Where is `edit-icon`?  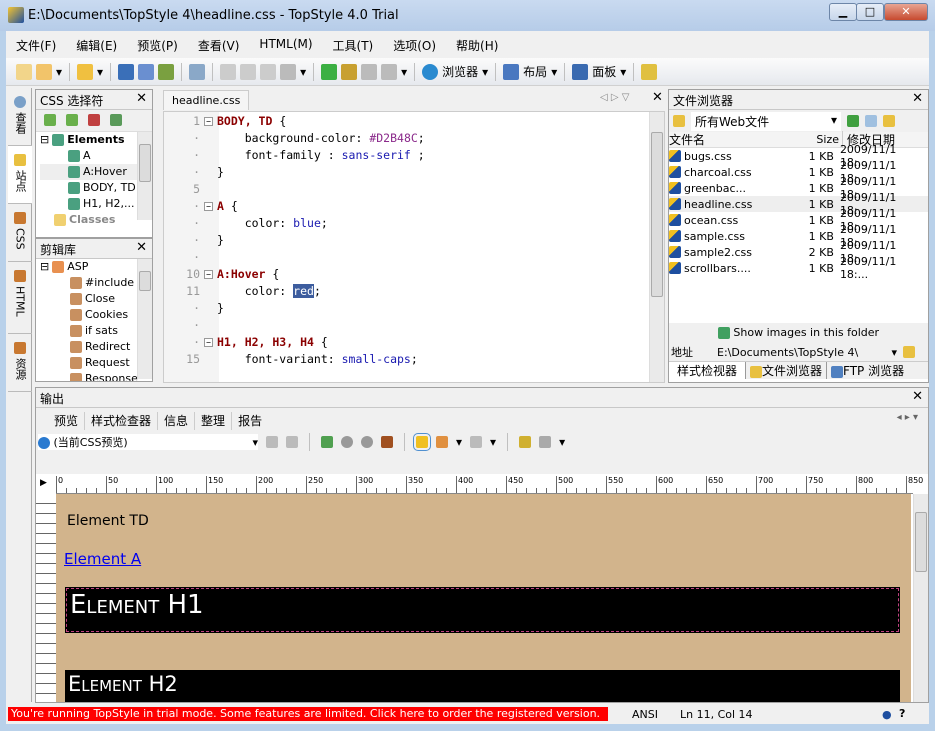
edit-icon is located at coordinates (272, 442).